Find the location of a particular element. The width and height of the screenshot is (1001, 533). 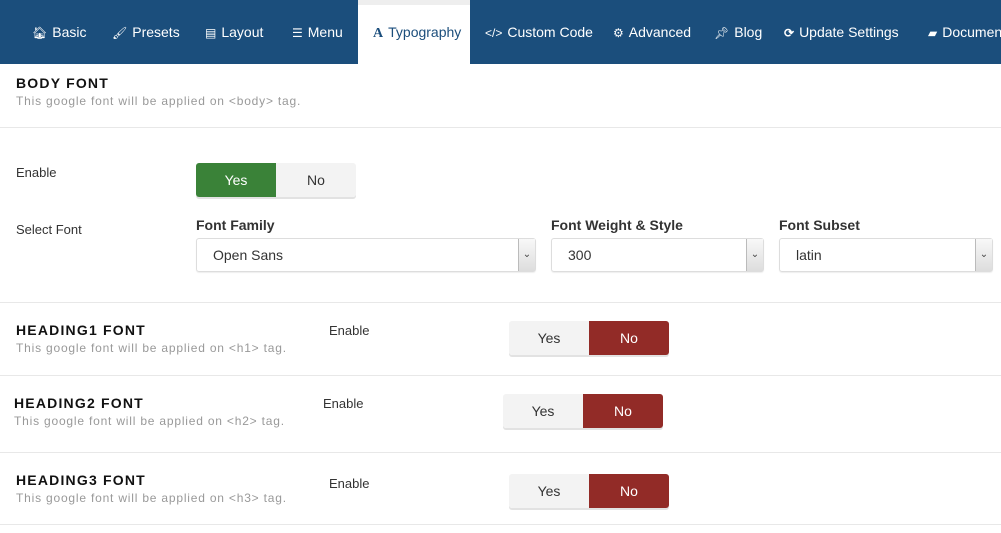

tab-blog: 📌︎ Blog is located at coordinates (738, 32).